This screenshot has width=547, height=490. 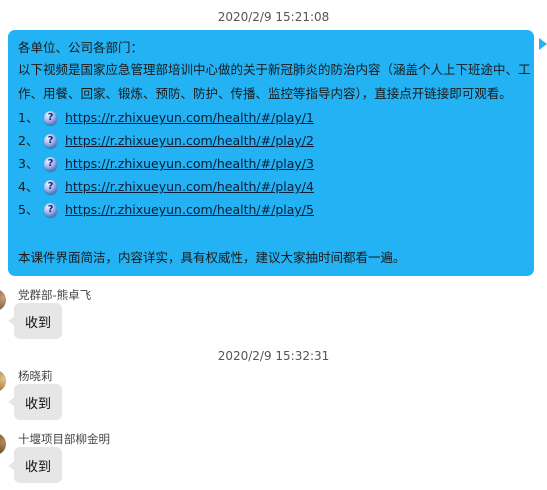 I want to click on link-number: 5、, so click(x=28, y=209).